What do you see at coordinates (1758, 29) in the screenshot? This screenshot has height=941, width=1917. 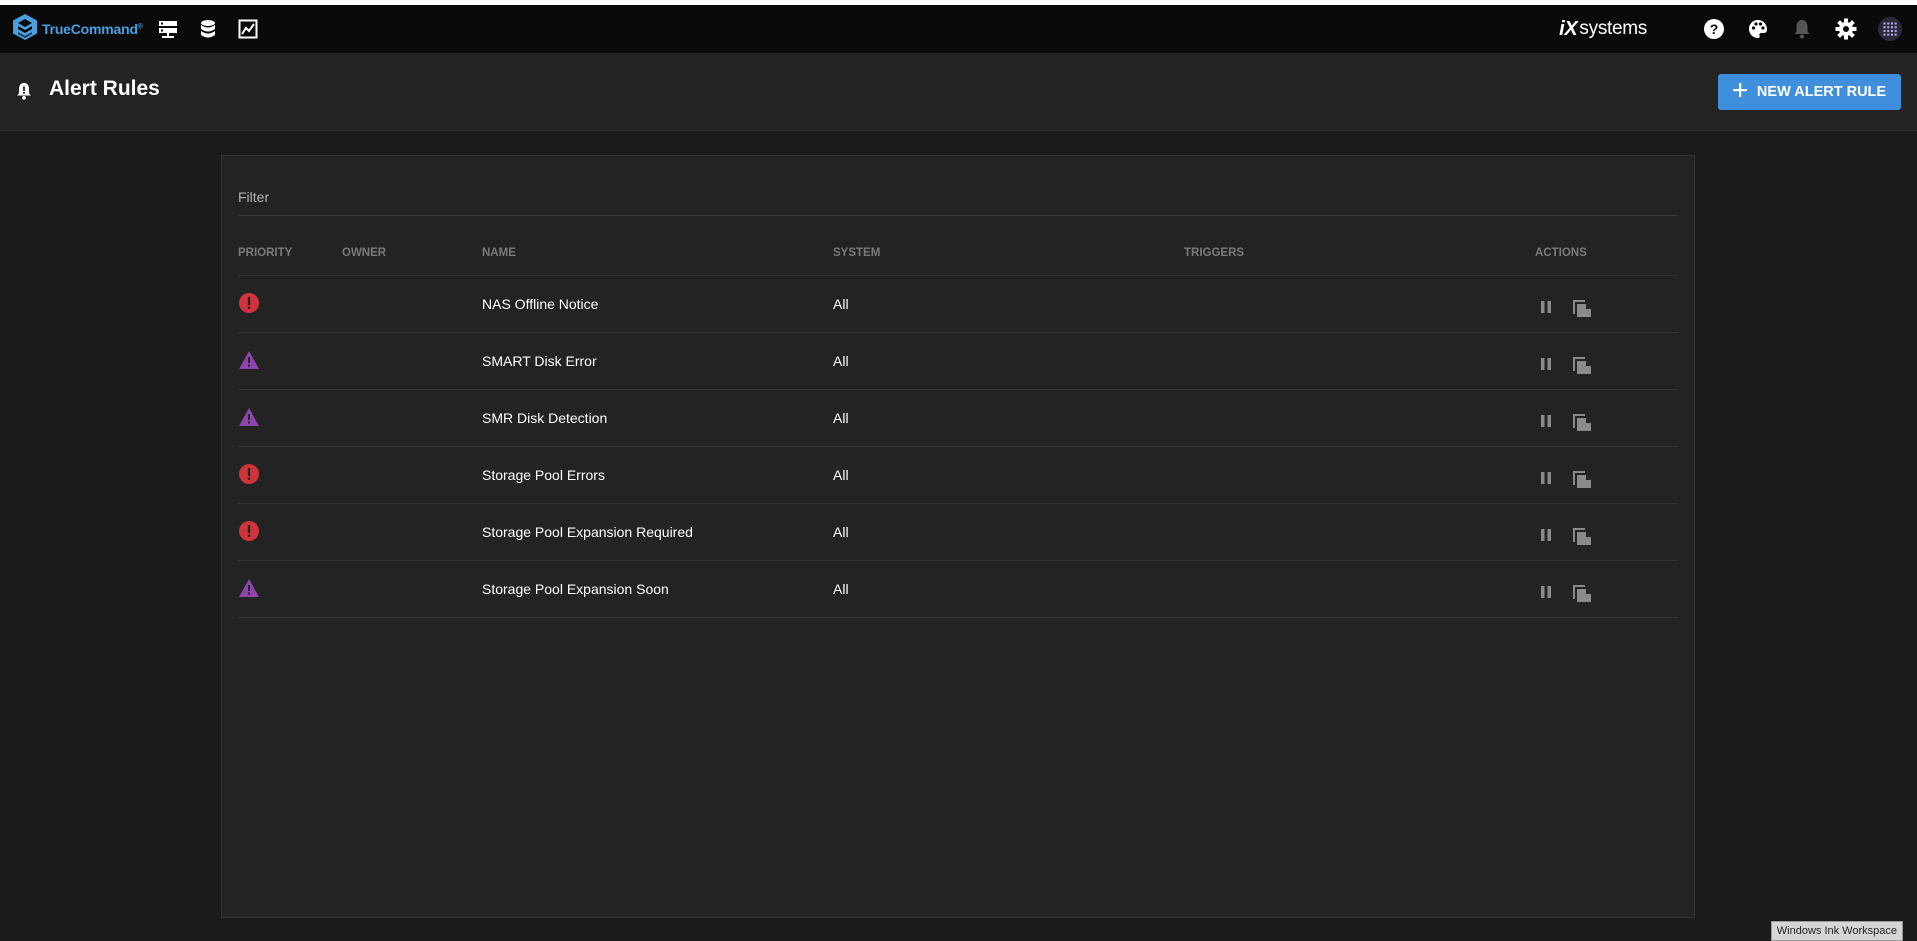 I see `theme-palette-icon` at bounding box center [1758, 29].